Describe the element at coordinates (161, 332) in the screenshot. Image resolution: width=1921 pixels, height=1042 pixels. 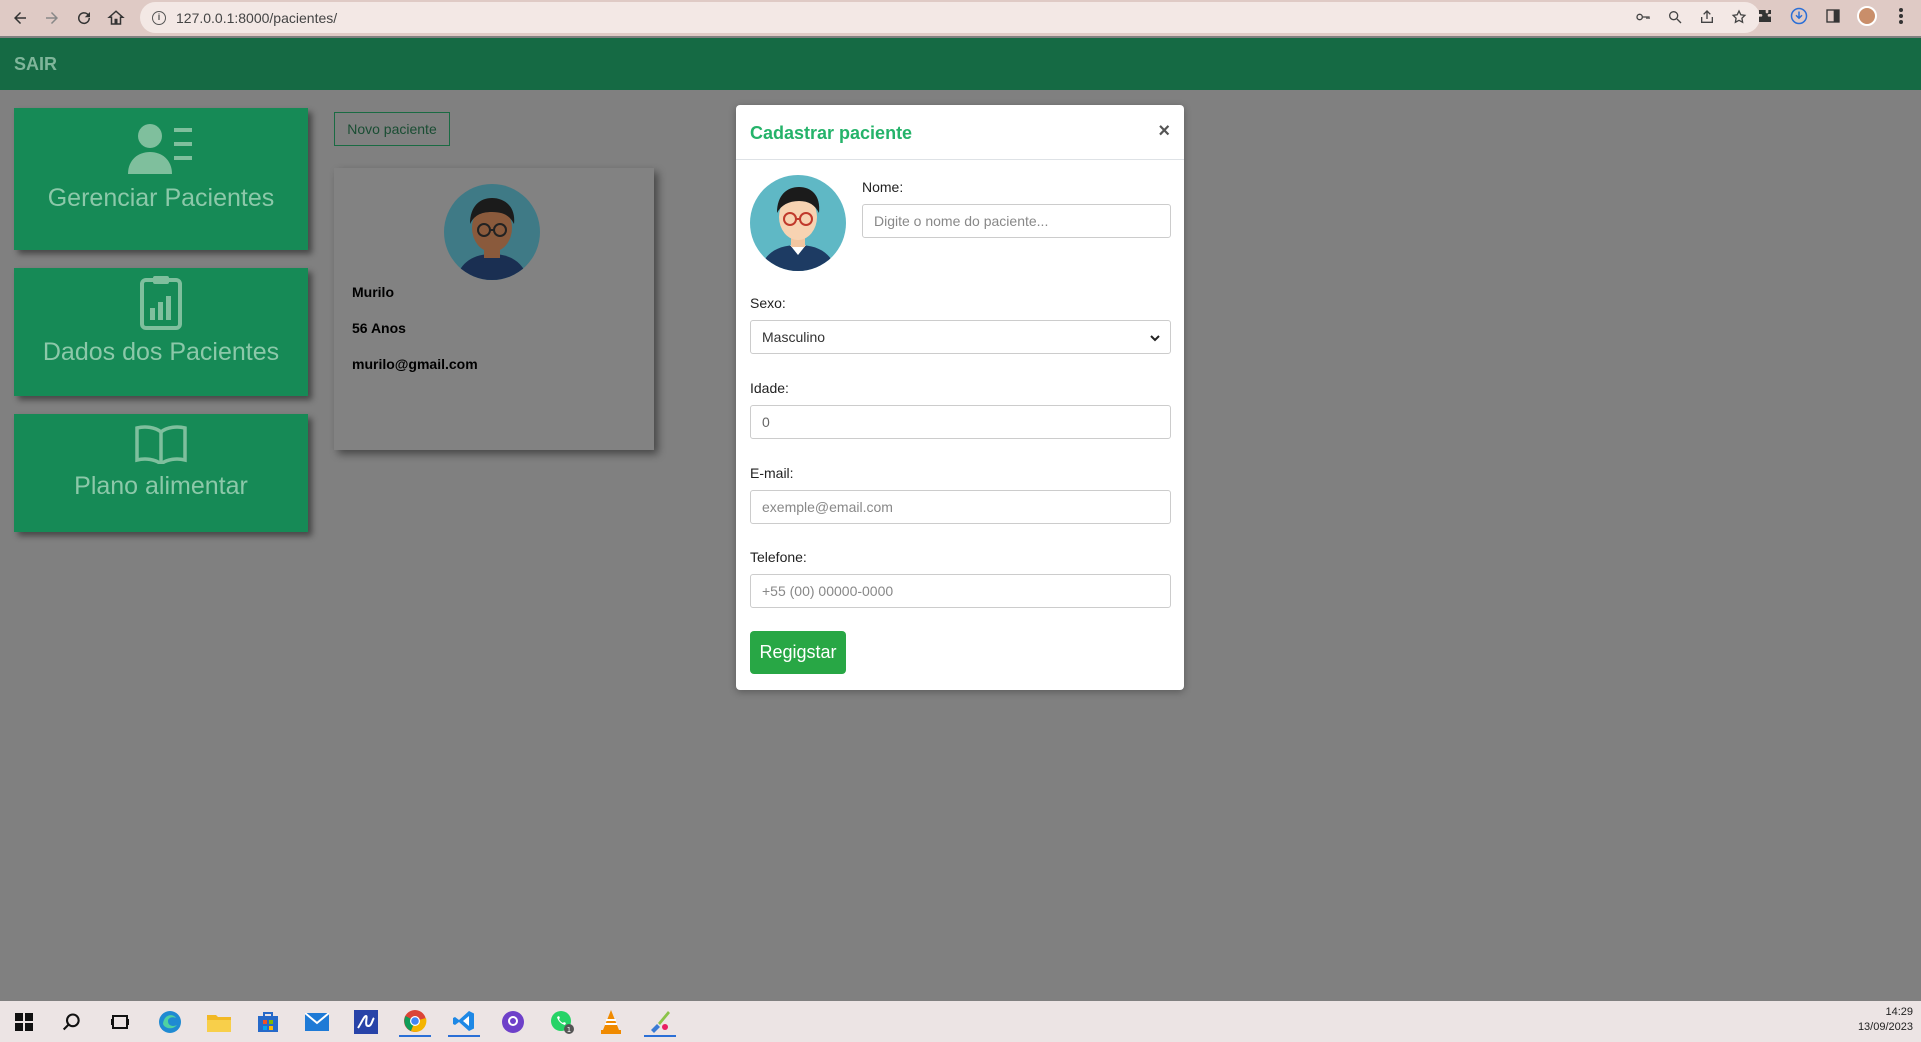
I see `sidebar-item-dados-pacientes: Dados dos Pacientes` at that location.